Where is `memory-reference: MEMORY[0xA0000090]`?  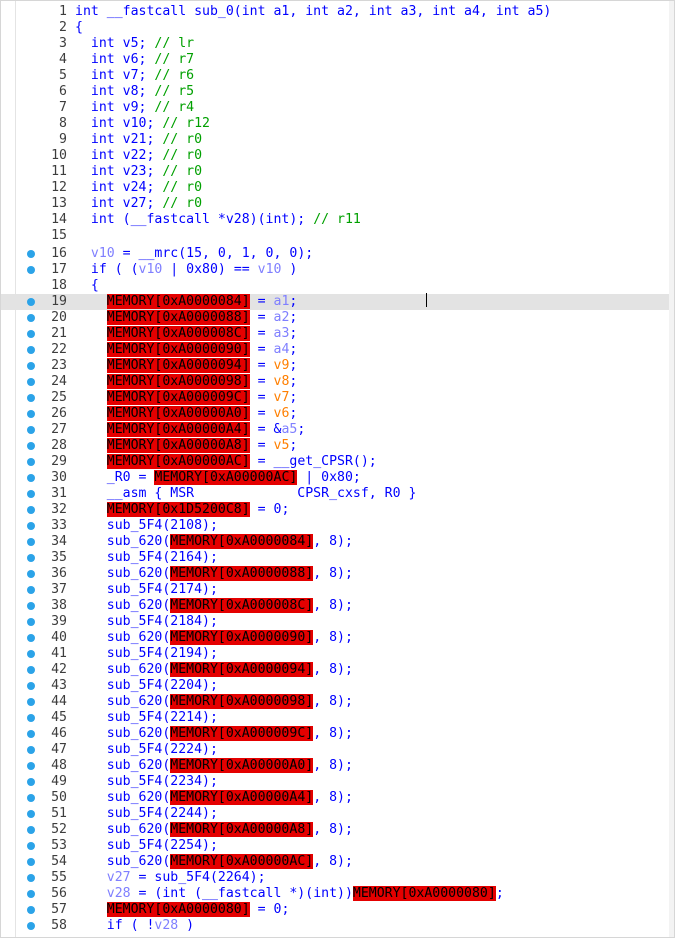
memory-reference: MEMORY[0xA0000090] is located at coordinates (178, 349).